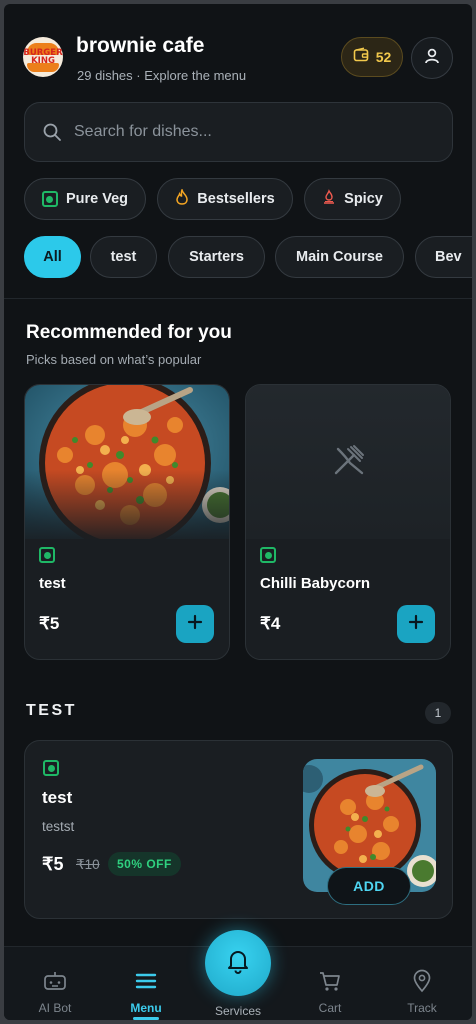 This screenshot has width=476, height=1024. What do you see at coordinates (372, 57) in the screenshot?
I see `wallet-button: 52` at bounding box center [372, 57].